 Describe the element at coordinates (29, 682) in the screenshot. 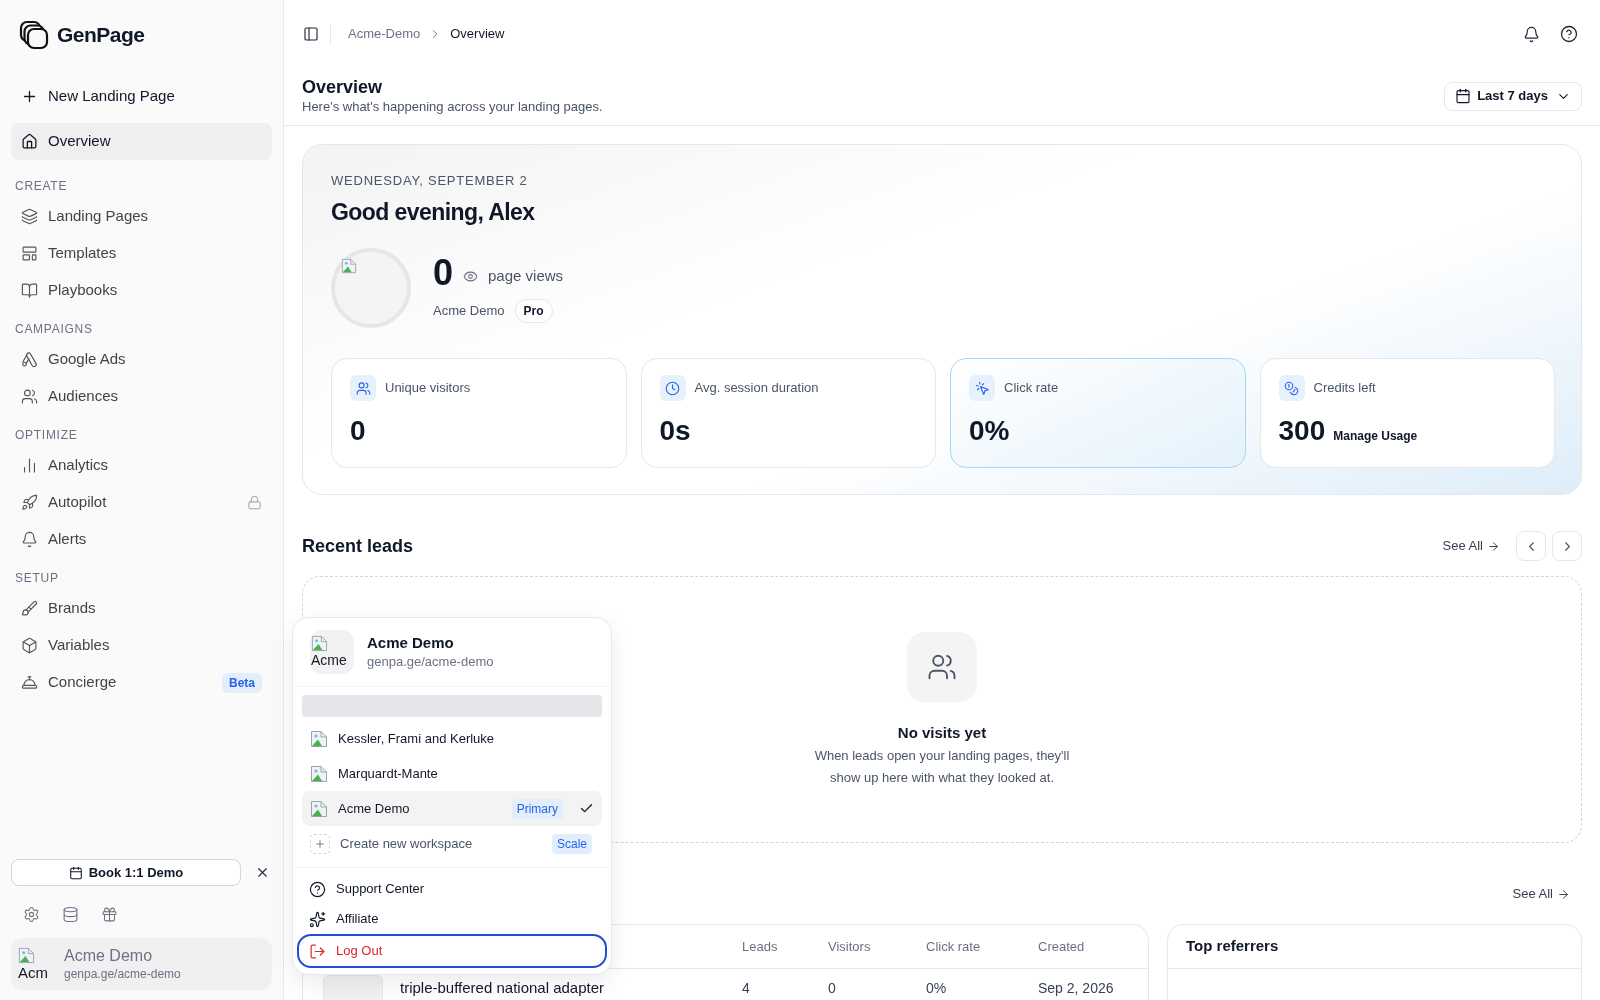

I see `service-bell-icon` at that location.